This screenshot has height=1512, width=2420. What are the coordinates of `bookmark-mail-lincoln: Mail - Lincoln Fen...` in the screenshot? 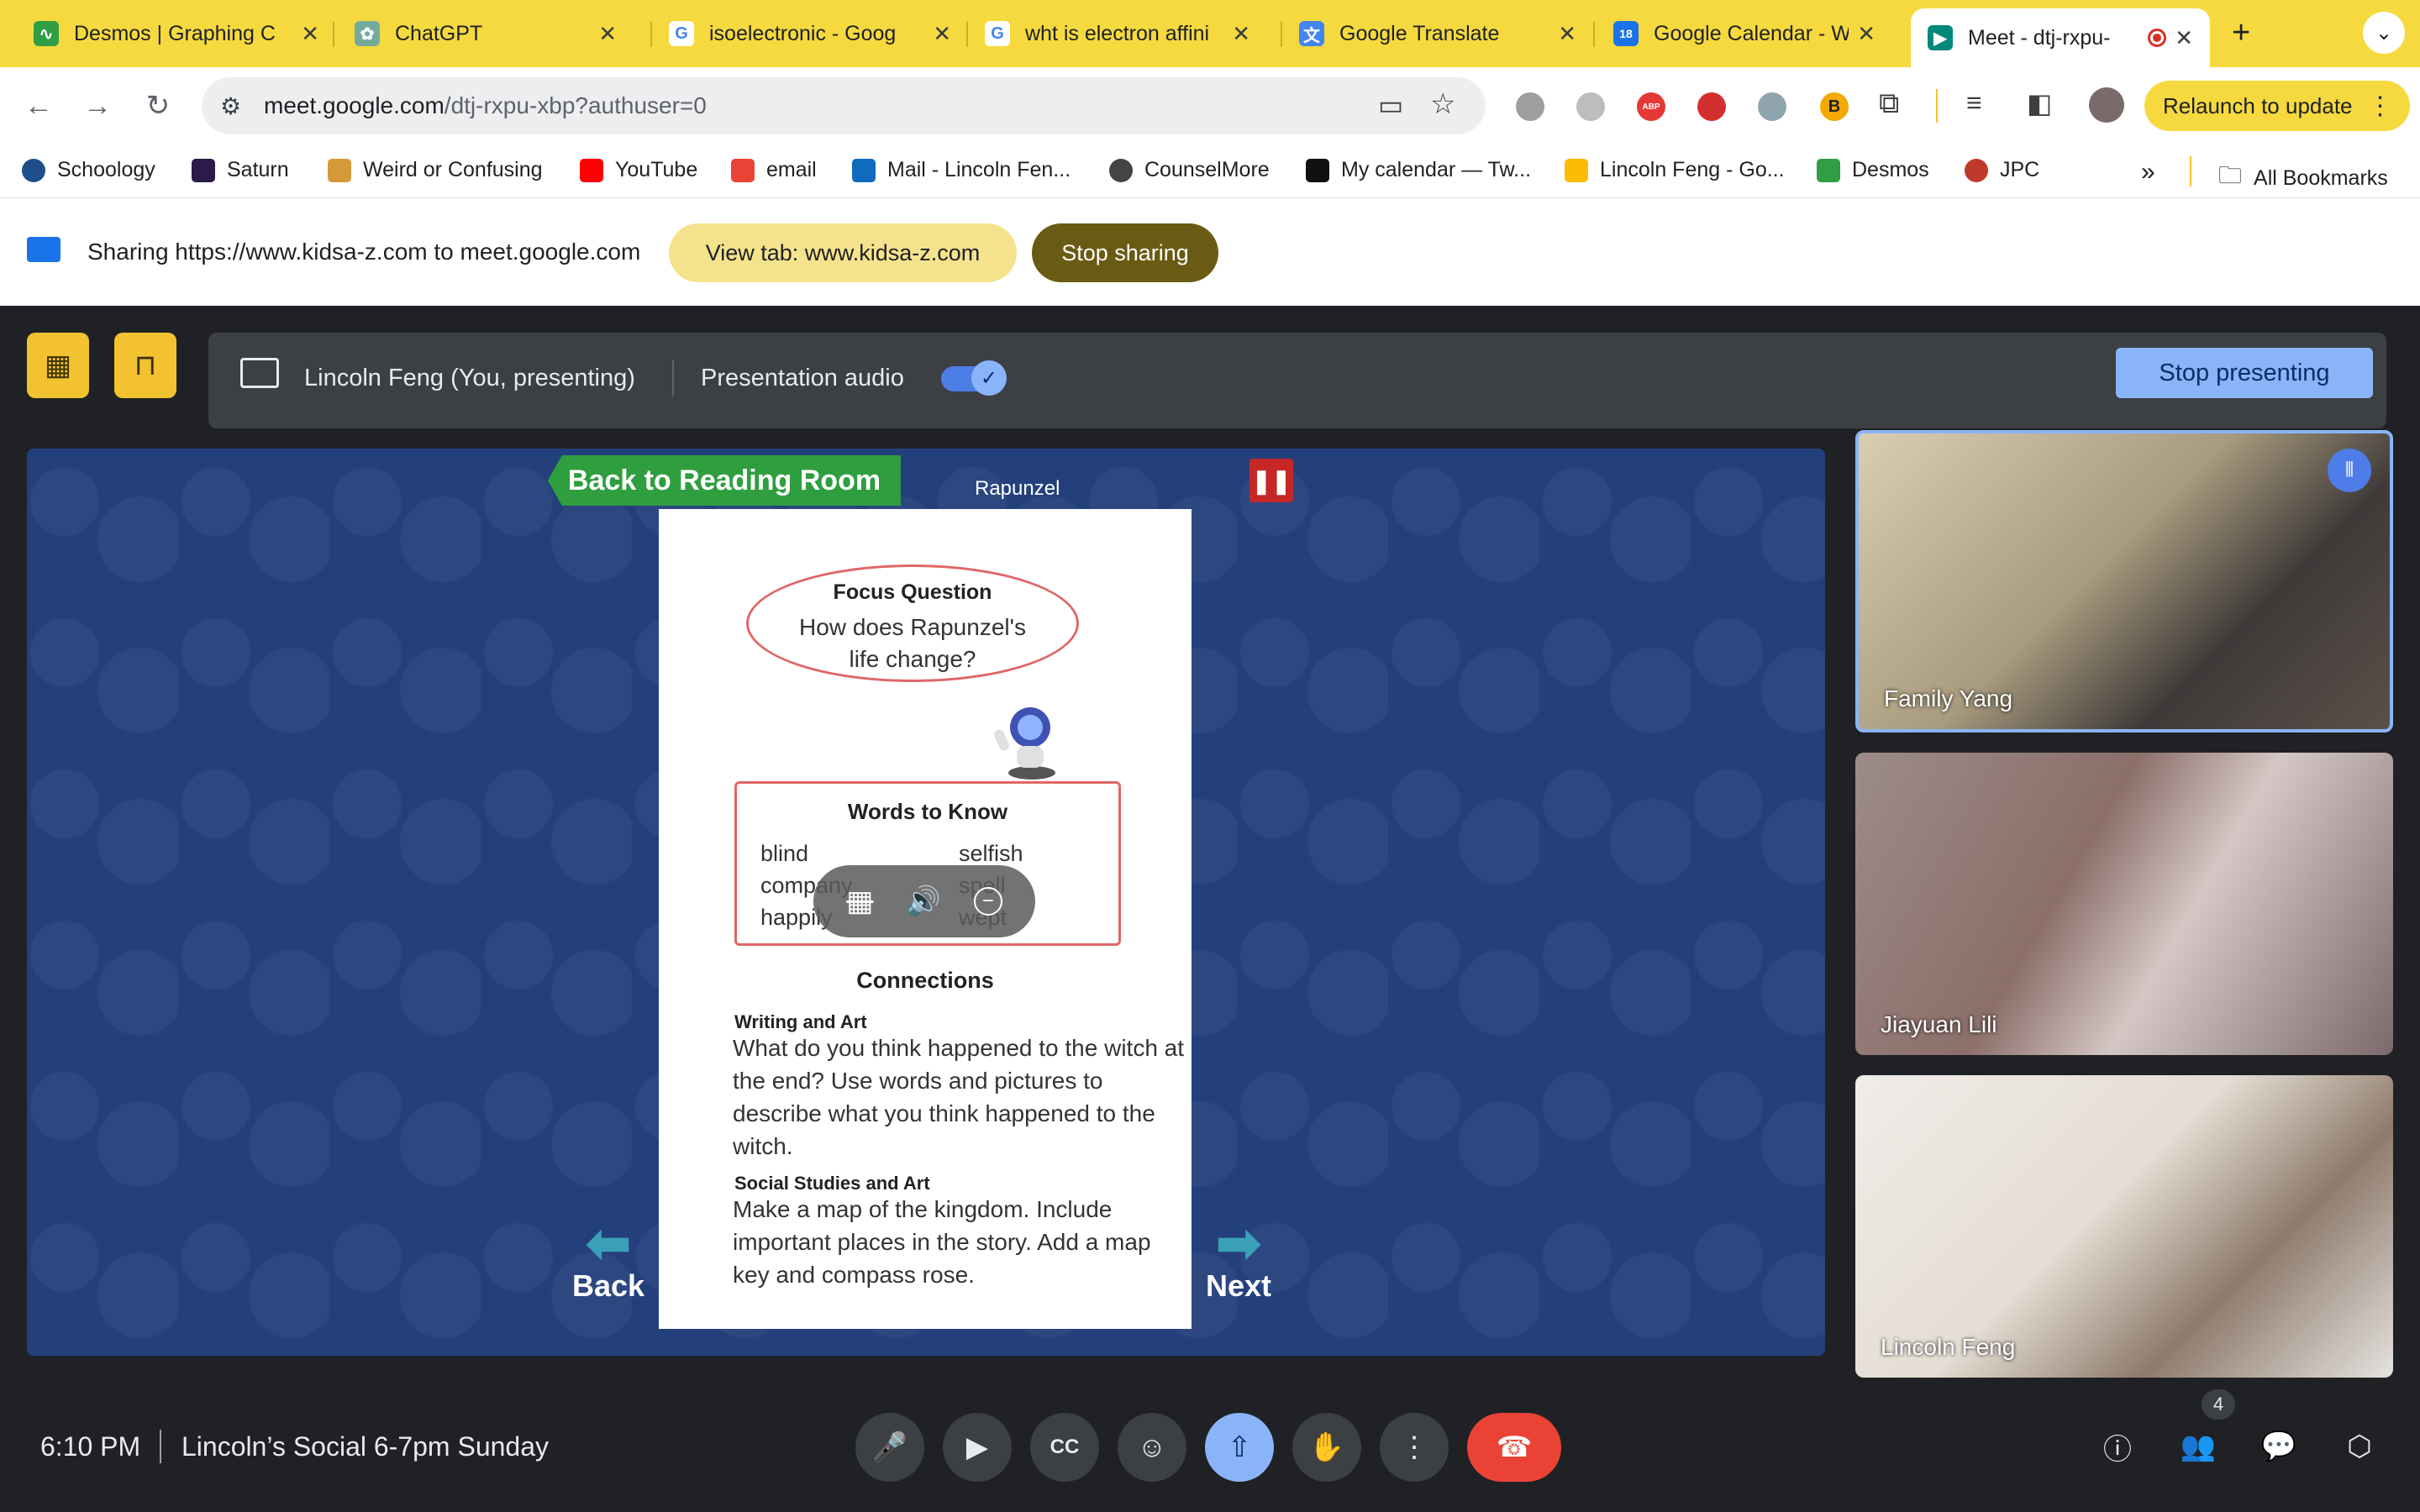 It's located at (961, 170).